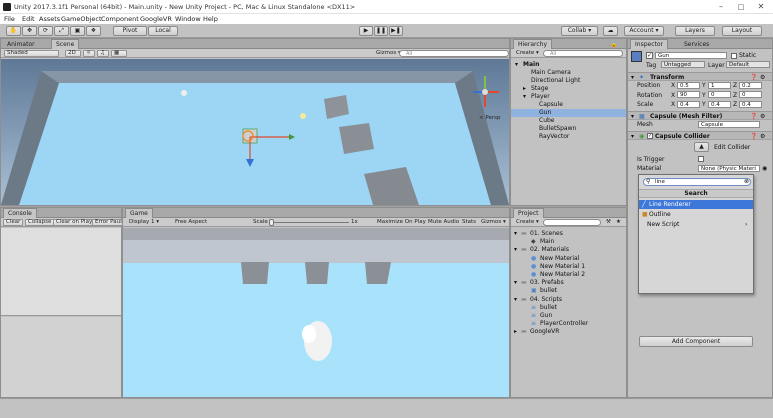 This screenshot has width=773, height=418. I want to click on transform-y-field: 0.4, so click(719, 104).